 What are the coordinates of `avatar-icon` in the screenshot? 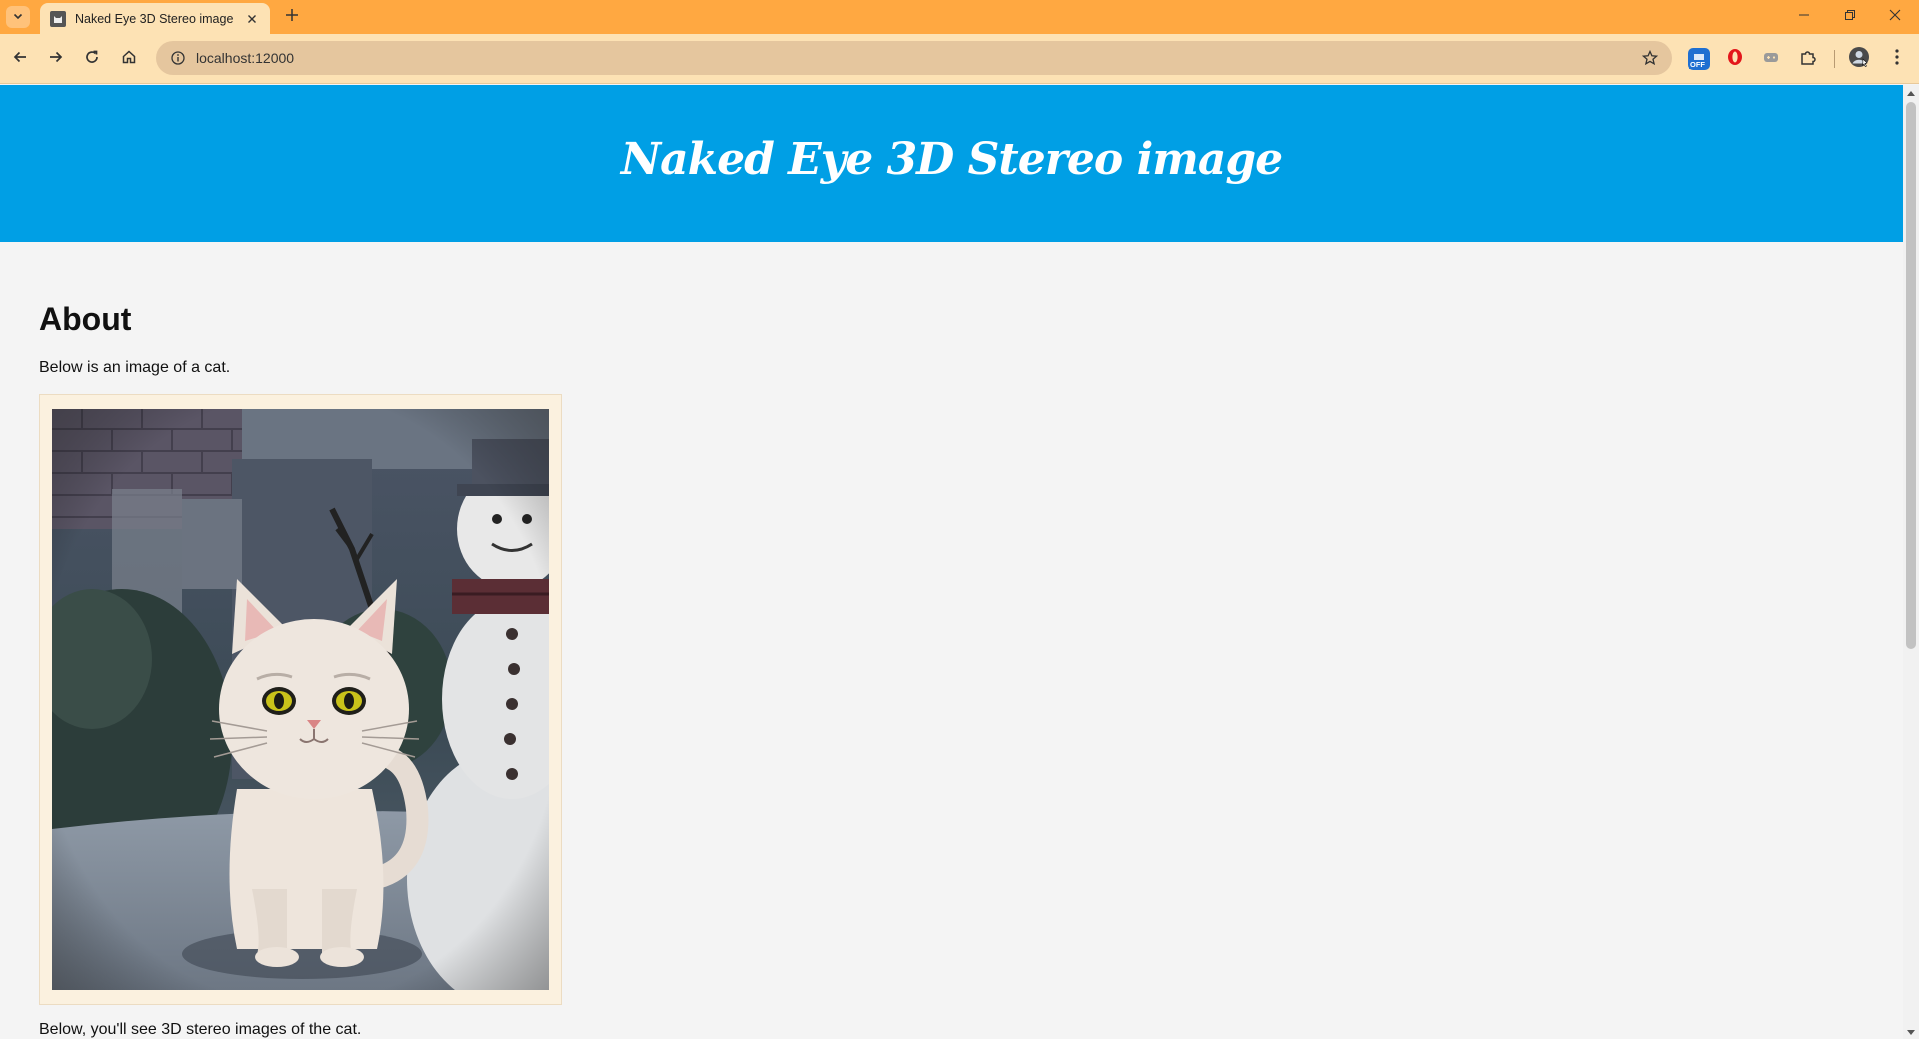 It's located at (1859, 59).